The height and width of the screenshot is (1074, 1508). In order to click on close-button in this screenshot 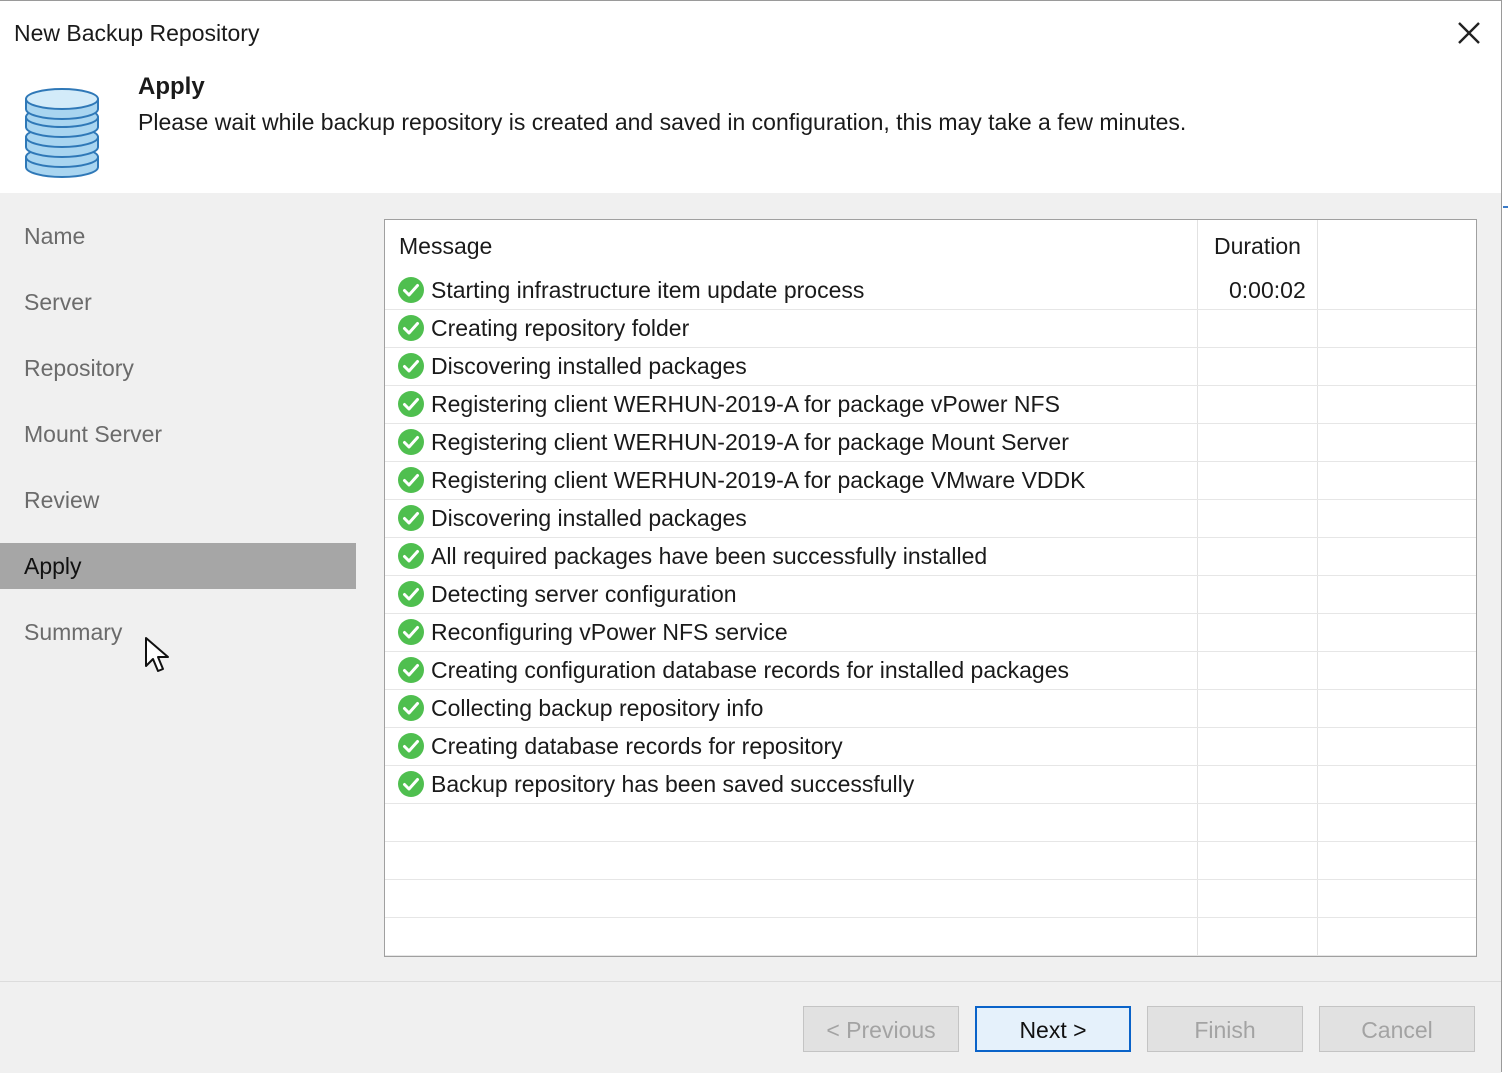, I will do `click(1469, 33)`.